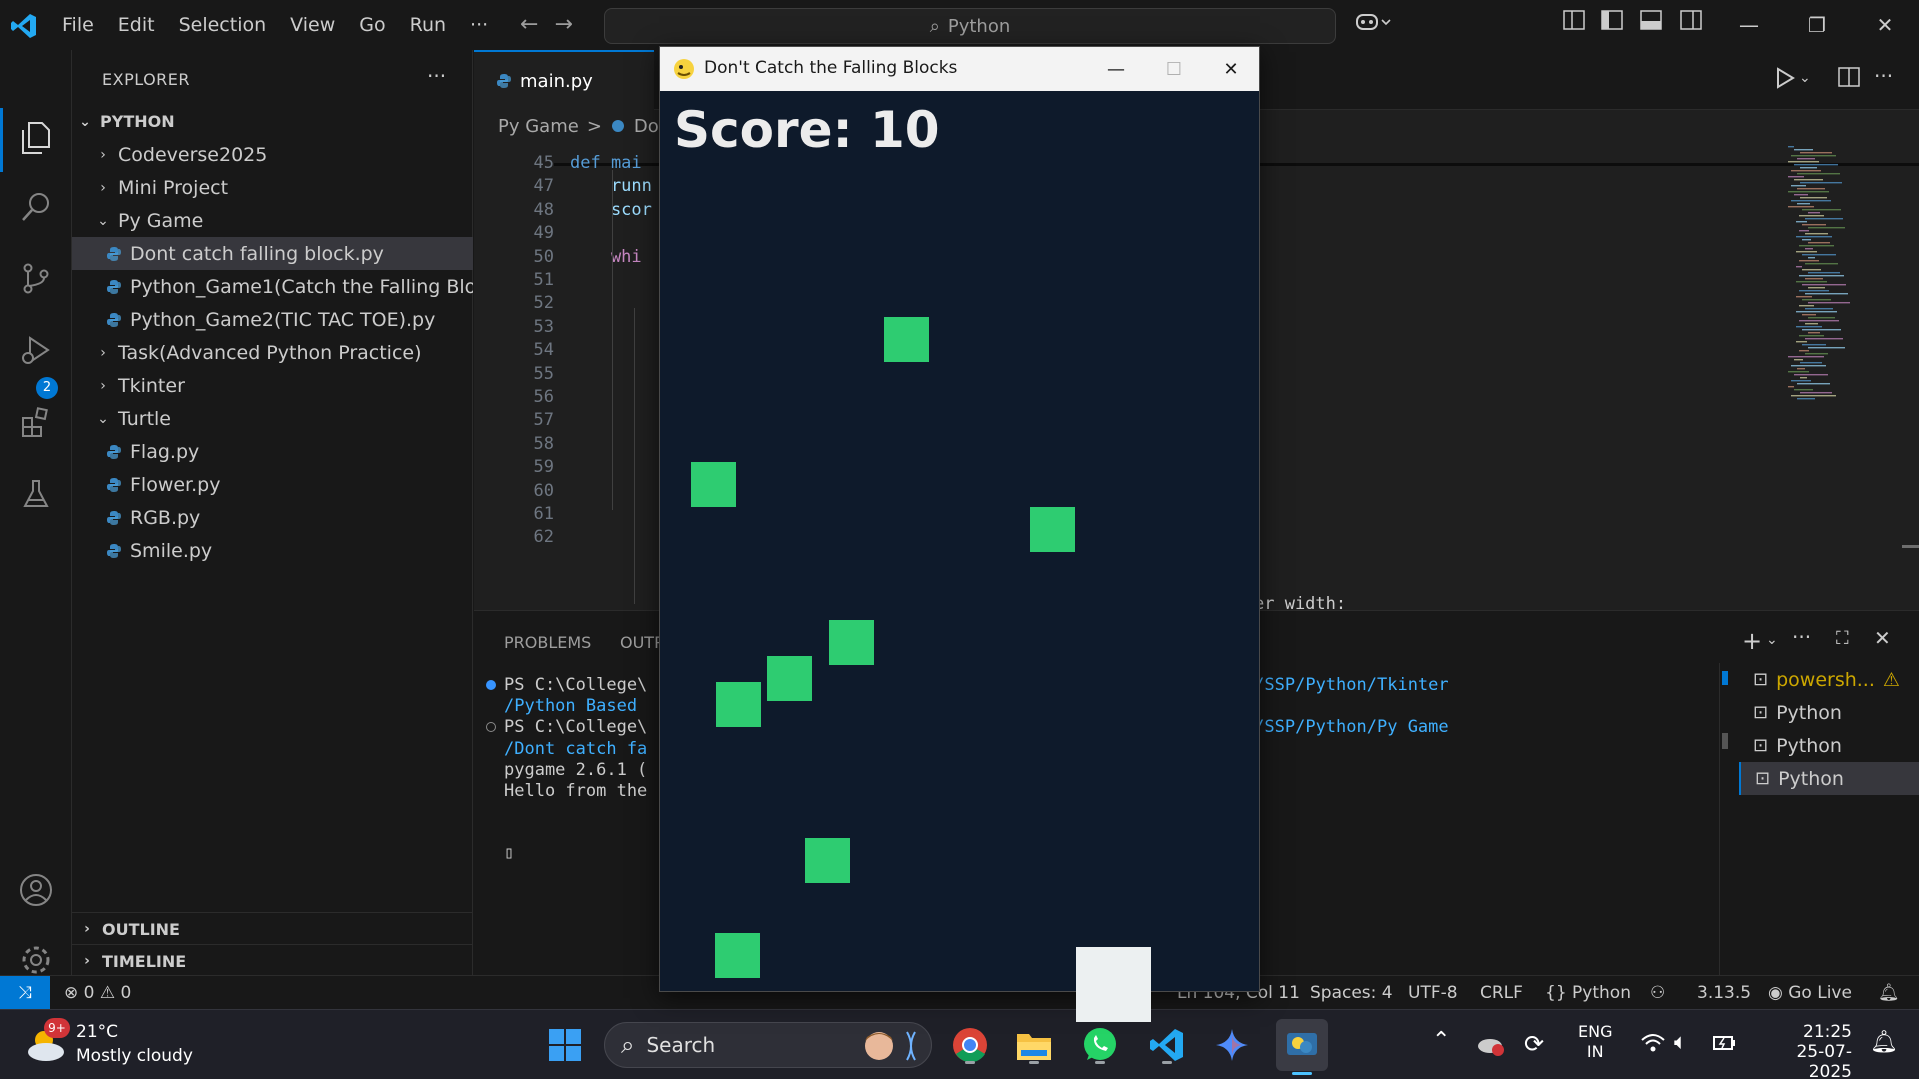  Describe the element at coordinates (547, 642) in the screenshot. I see `tab-problems: PROBLEMS` at that location.